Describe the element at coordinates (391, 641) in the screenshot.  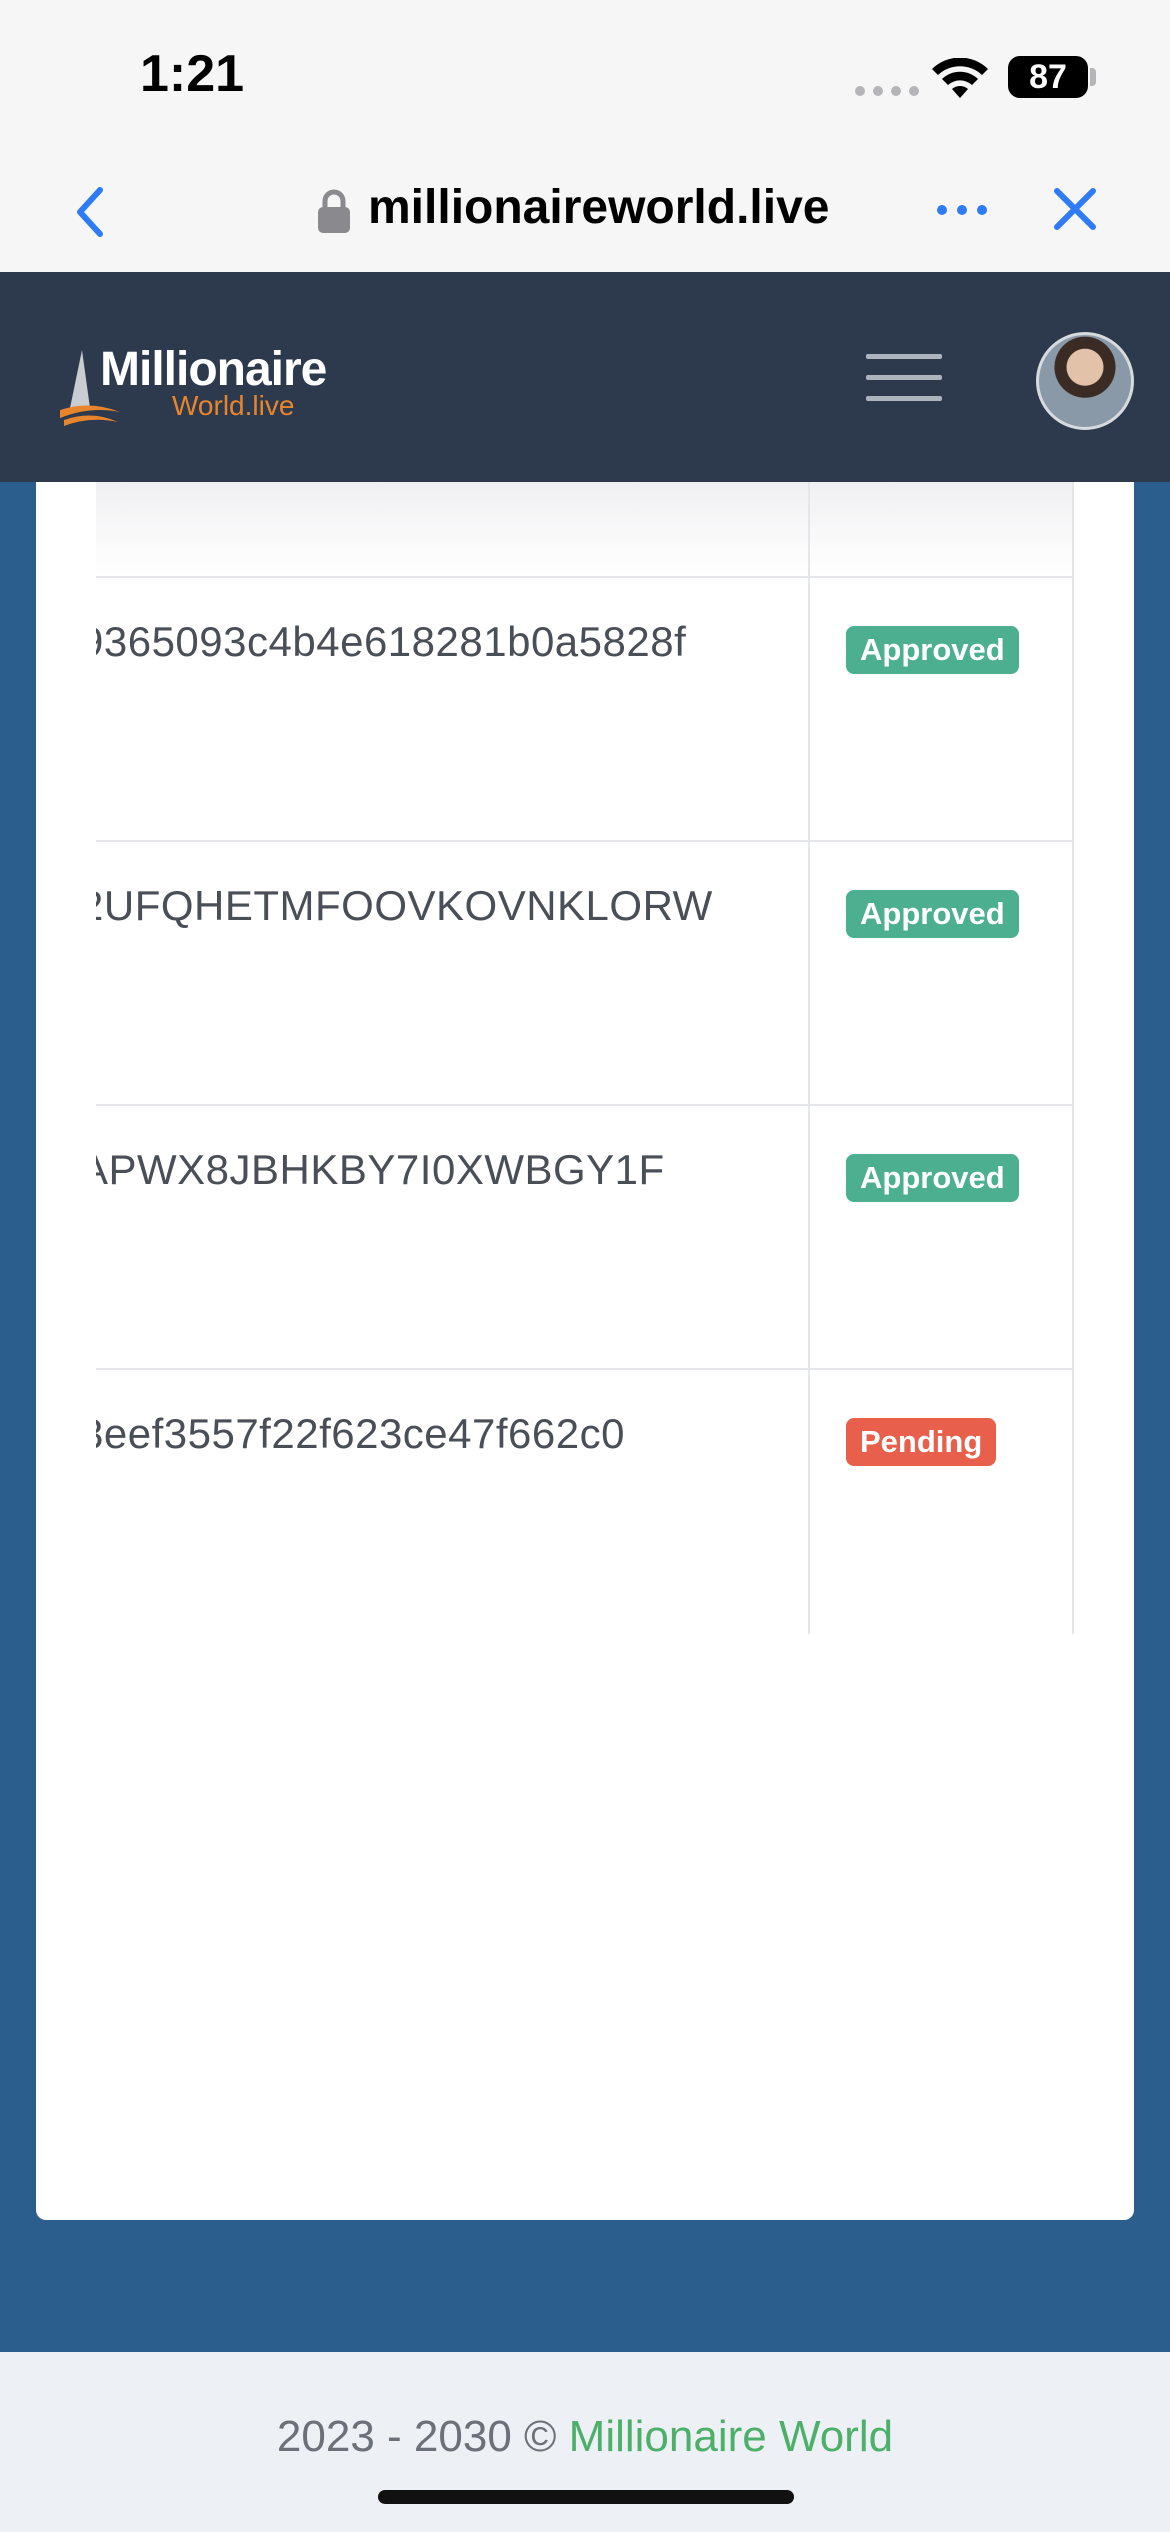
I see `transaction-hash: 9365093c4b4e618281b0a5828f` at that location.